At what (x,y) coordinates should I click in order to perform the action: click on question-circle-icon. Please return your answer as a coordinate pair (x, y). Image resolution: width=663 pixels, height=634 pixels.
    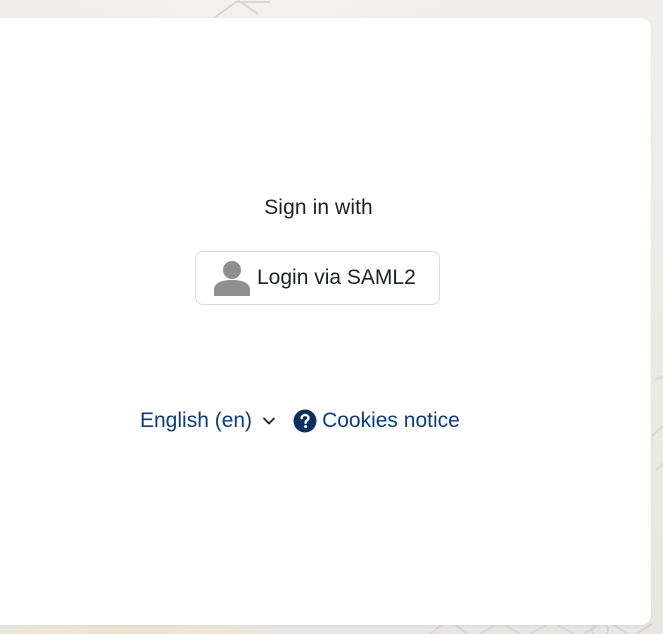
    Looking at the image, I should click on (305, 421).